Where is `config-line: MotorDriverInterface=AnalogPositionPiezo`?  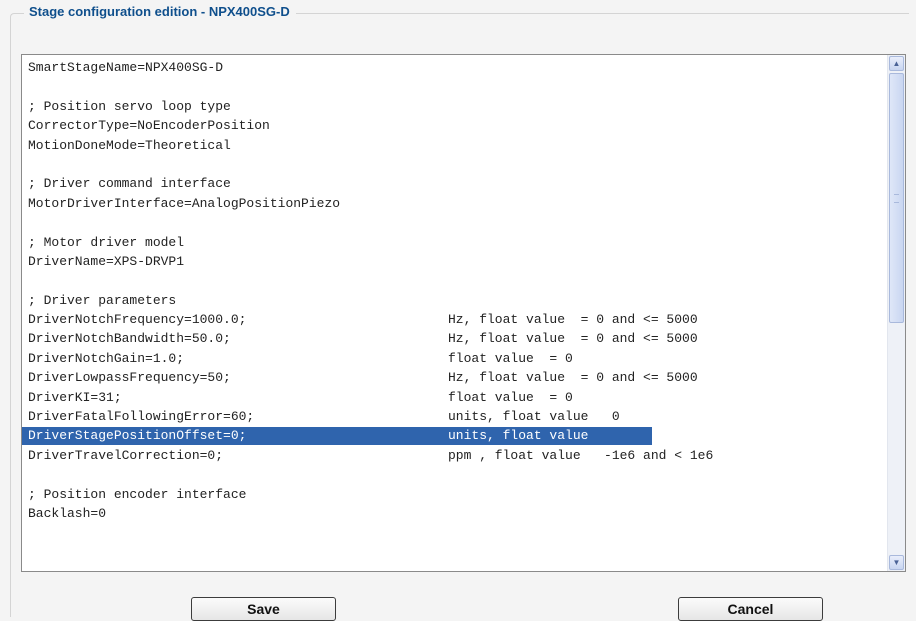
config-line: MotorDriverInterface=AnalogPositionPiezo is located at coordinates (454, 203).